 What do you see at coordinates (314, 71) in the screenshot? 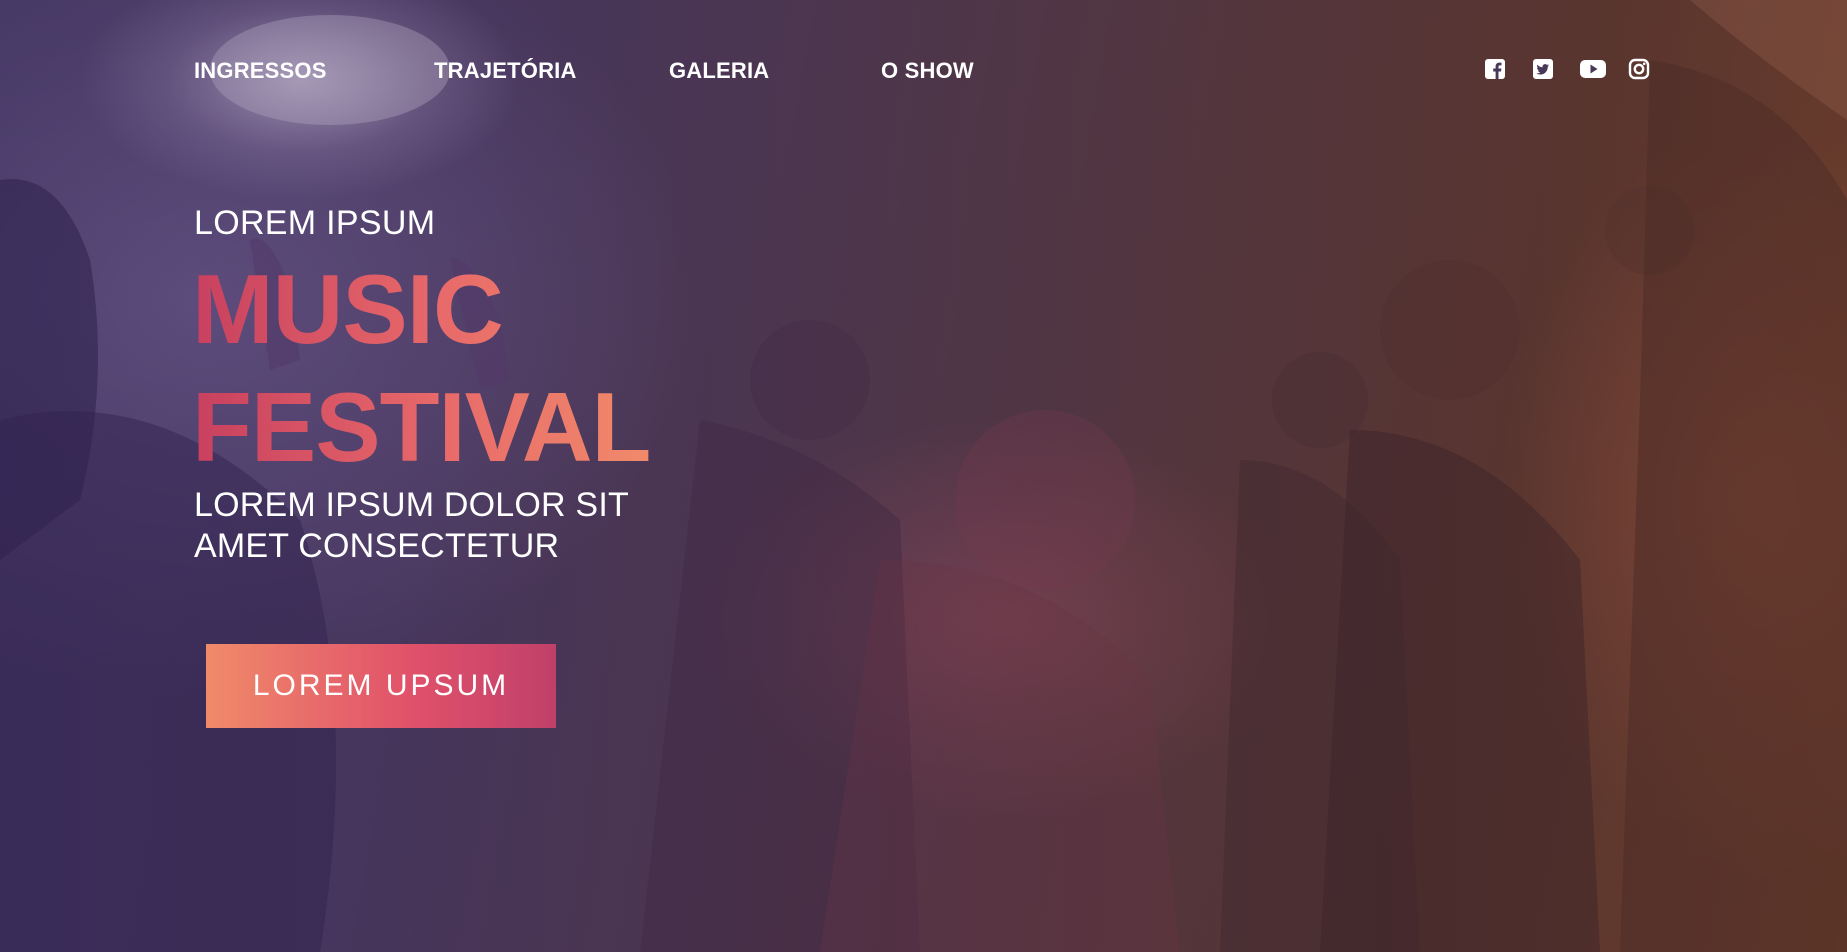
I see `nav-item-ingressos: INGRESSOS` at bounding box center [314, 71].